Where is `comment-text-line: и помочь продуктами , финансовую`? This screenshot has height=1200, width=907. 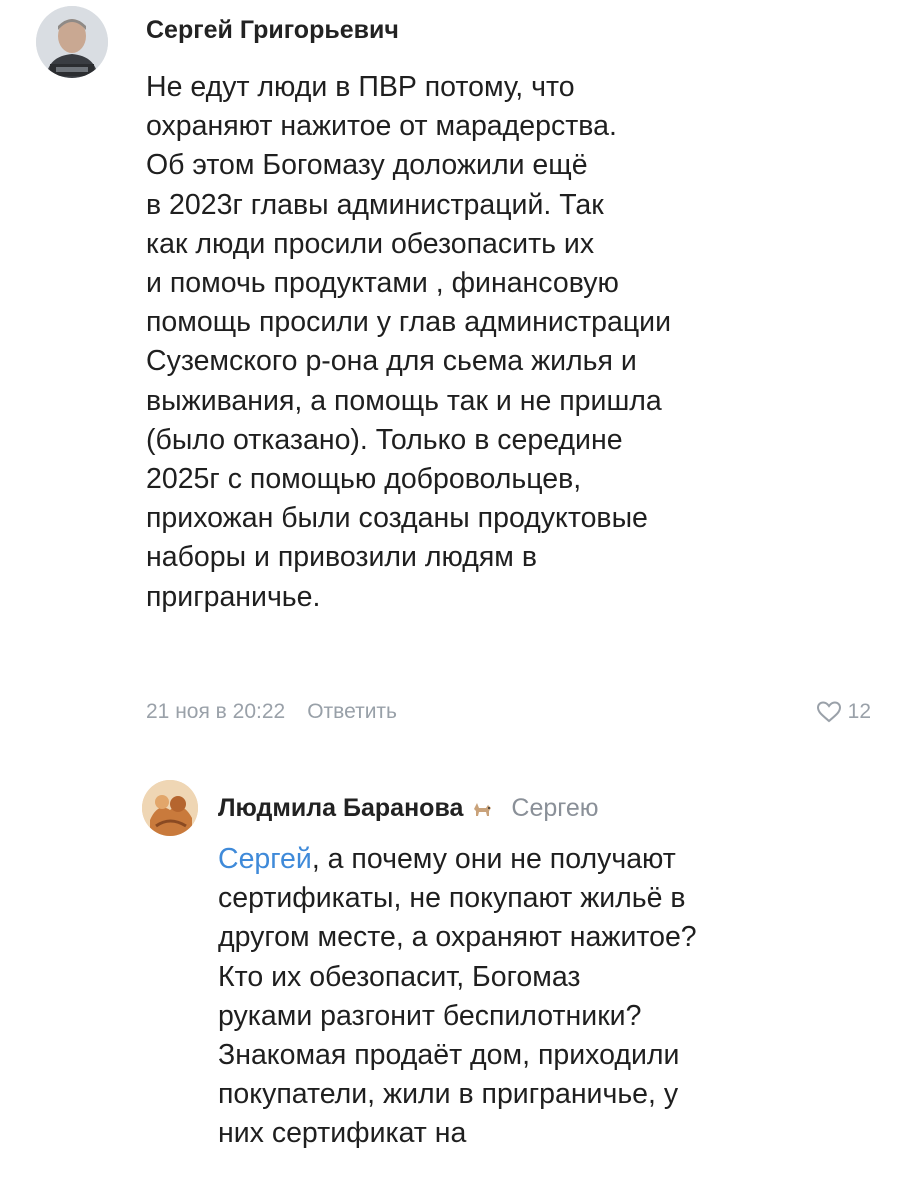 comment-text-line: и помочь продуктами , финансовую is located at coordinates (382, 283).